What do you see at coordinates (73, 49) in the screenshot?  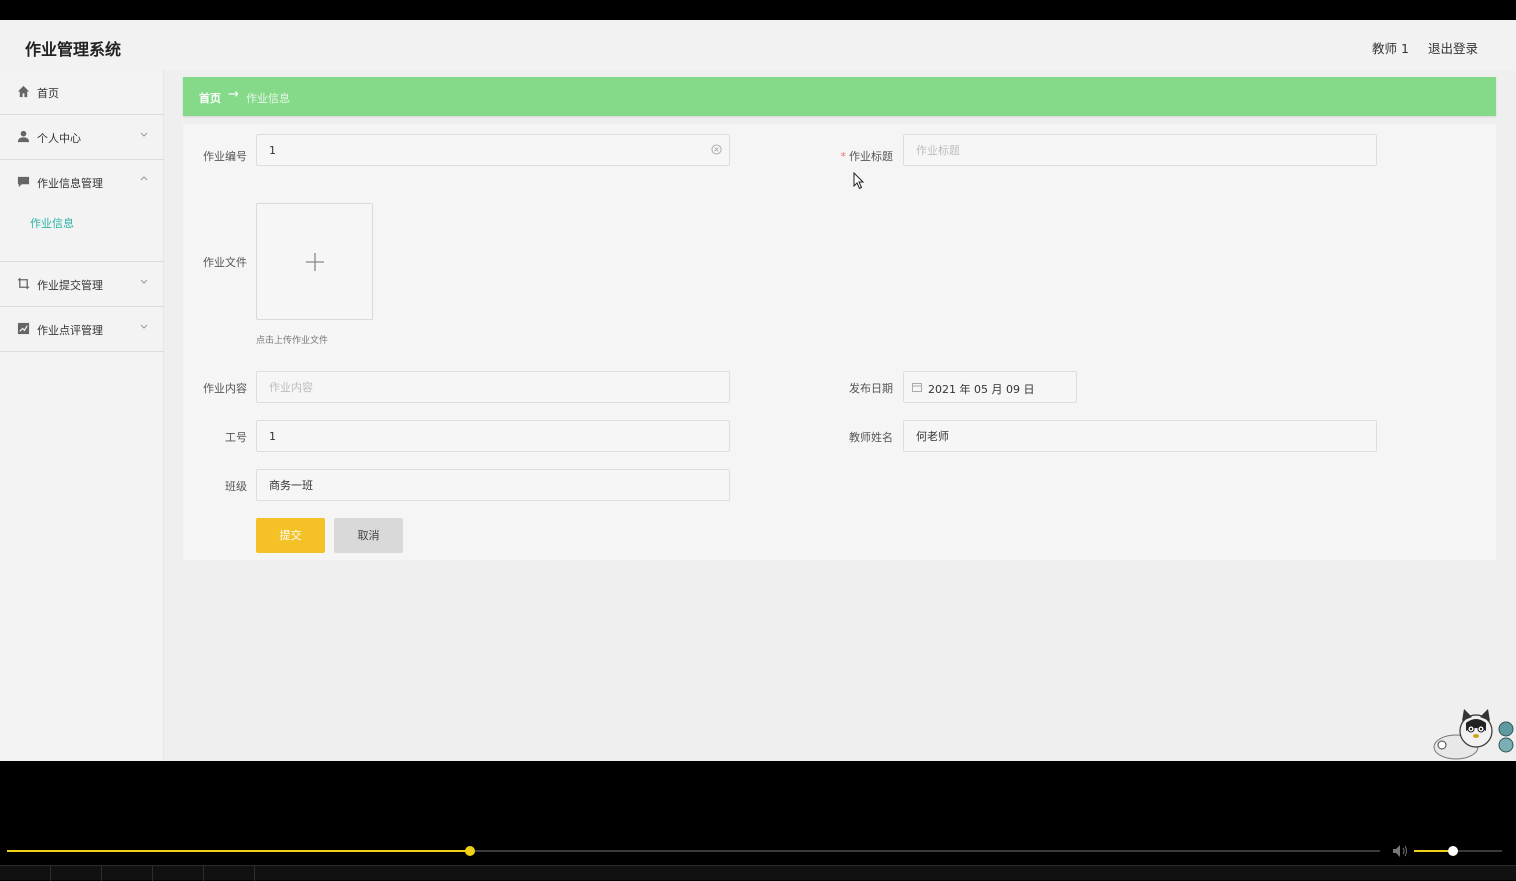 I see `app-title: 作业管理系统` at bounding box center [73, 49].